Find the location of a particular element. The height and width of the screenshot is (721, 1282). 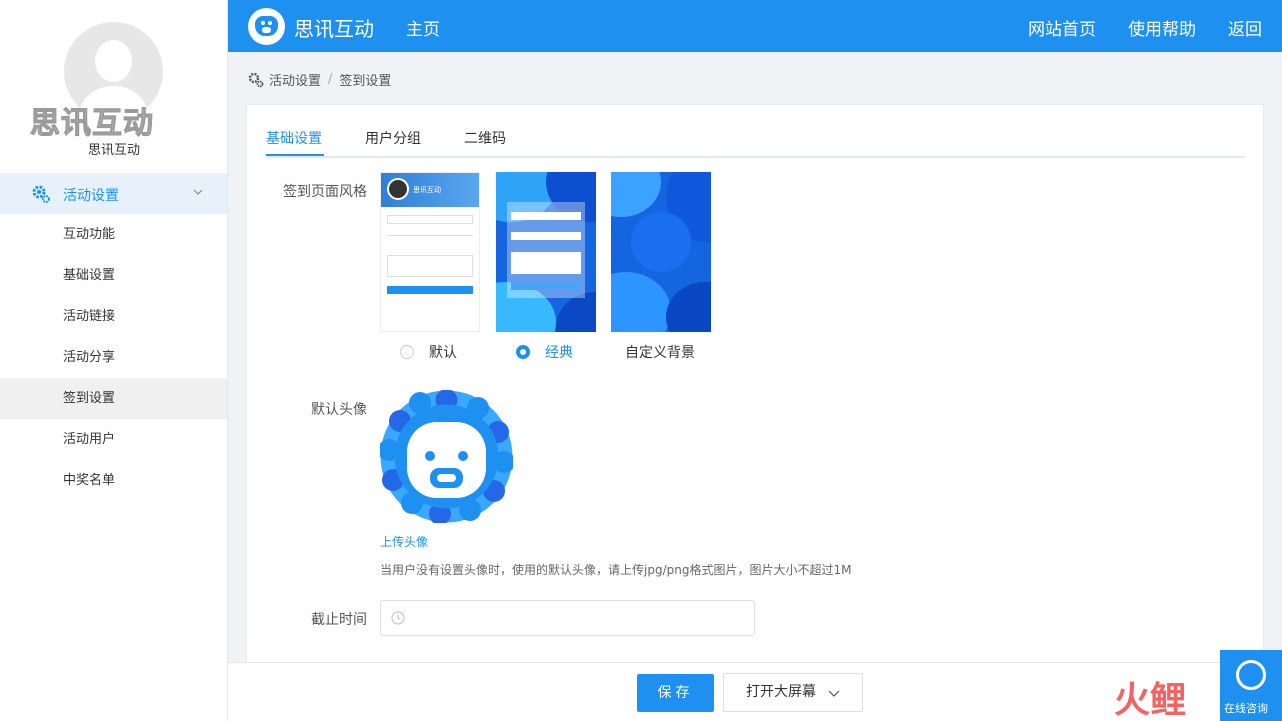

style-thumb-custom-background is located at coordinates (661, 252).